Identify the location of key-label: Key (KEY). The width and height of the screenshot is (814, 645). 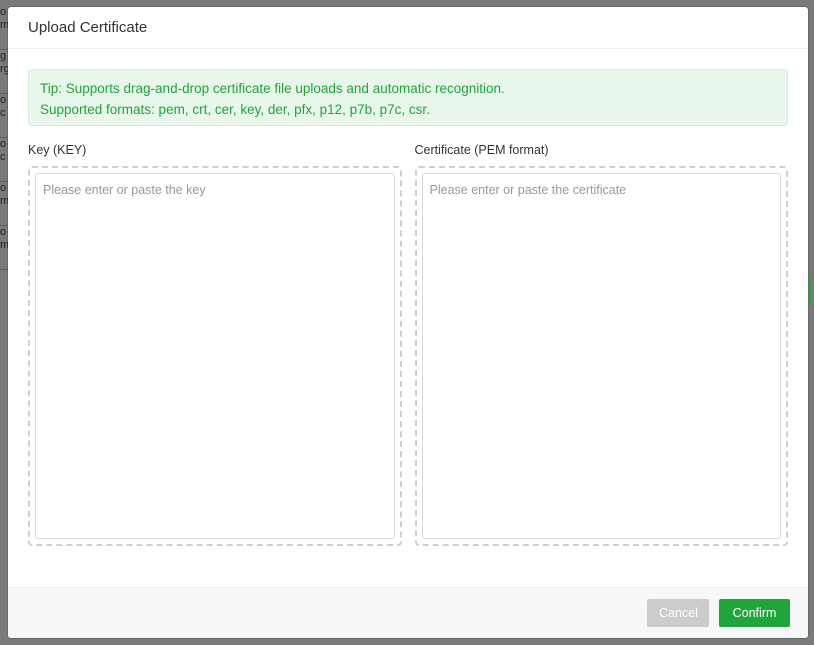
(57, 150).